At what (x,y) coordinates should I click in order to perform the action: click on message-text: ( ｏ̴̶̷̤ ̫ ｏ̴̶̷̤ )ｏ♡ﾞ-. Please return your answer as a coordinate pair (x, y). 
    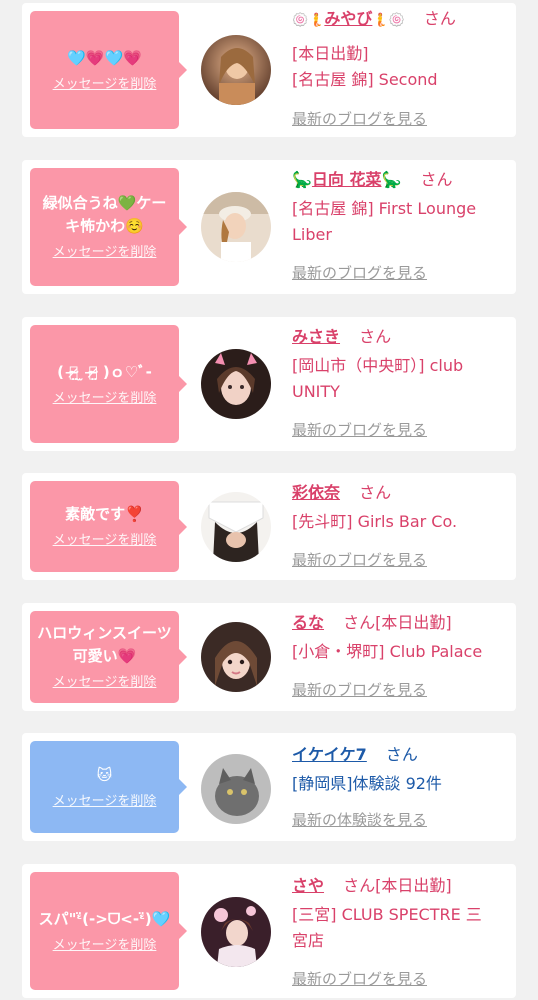
    Looking at the image, I should click on (104, 371).